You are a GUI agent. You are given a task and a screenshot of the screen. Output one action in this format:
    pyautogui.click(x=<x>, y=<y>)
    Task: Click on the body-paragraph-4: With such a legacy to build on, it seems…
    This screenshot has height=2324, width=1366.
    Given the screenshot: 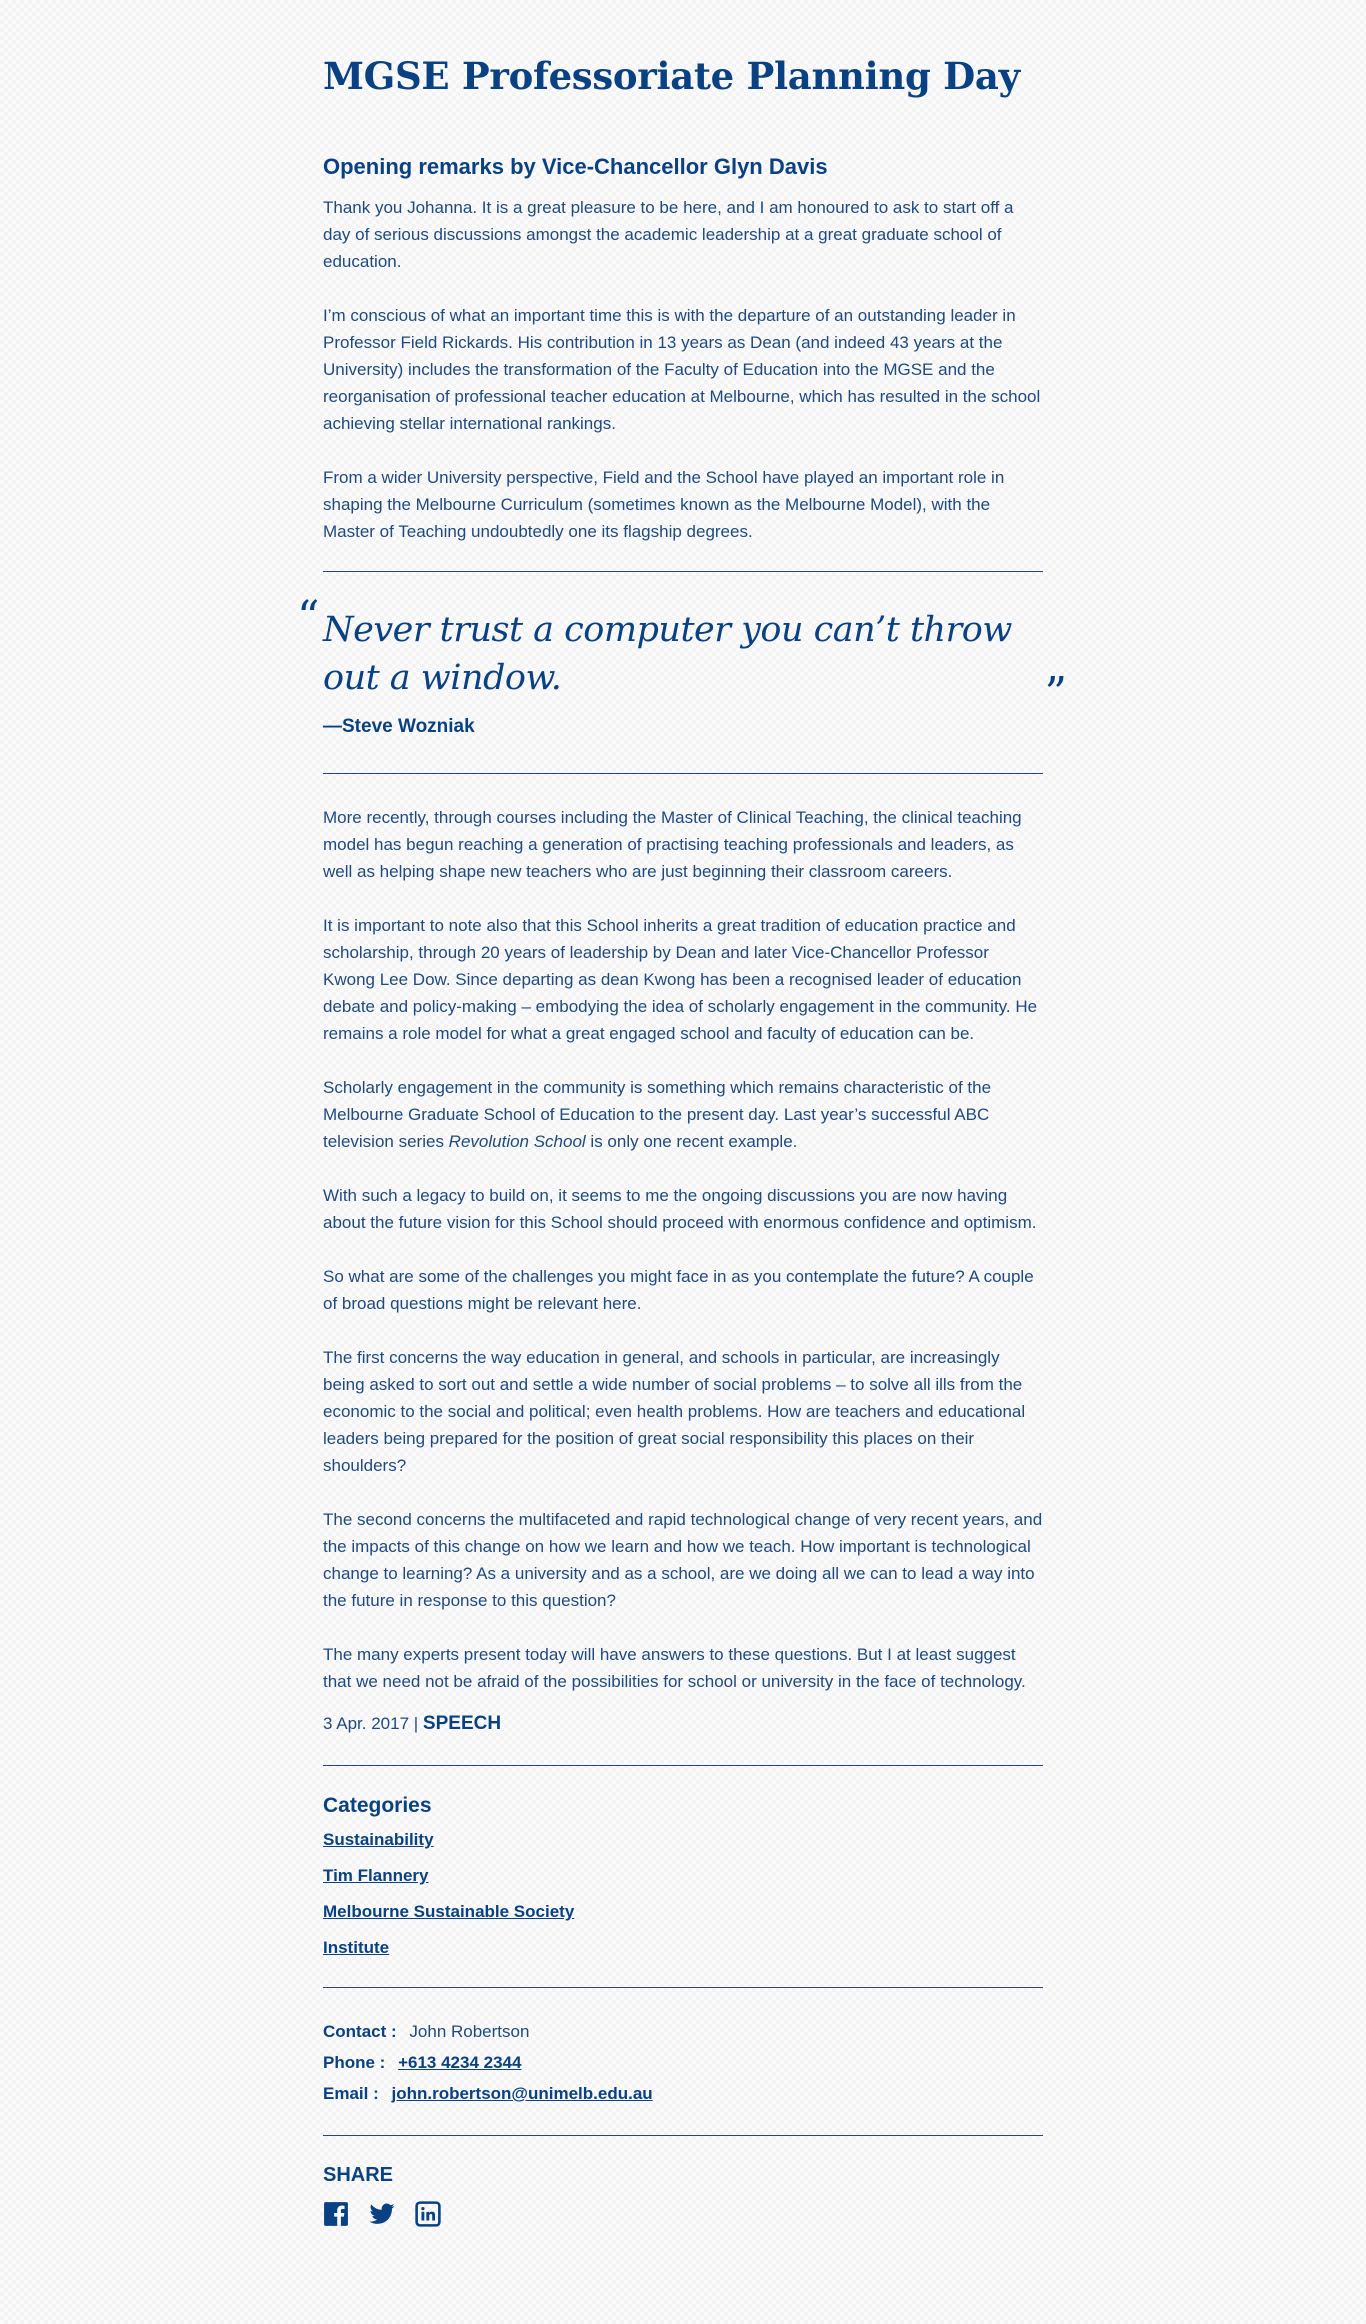 What is the action you would take?
    pyautogui.click(x=680, y=1209)
    